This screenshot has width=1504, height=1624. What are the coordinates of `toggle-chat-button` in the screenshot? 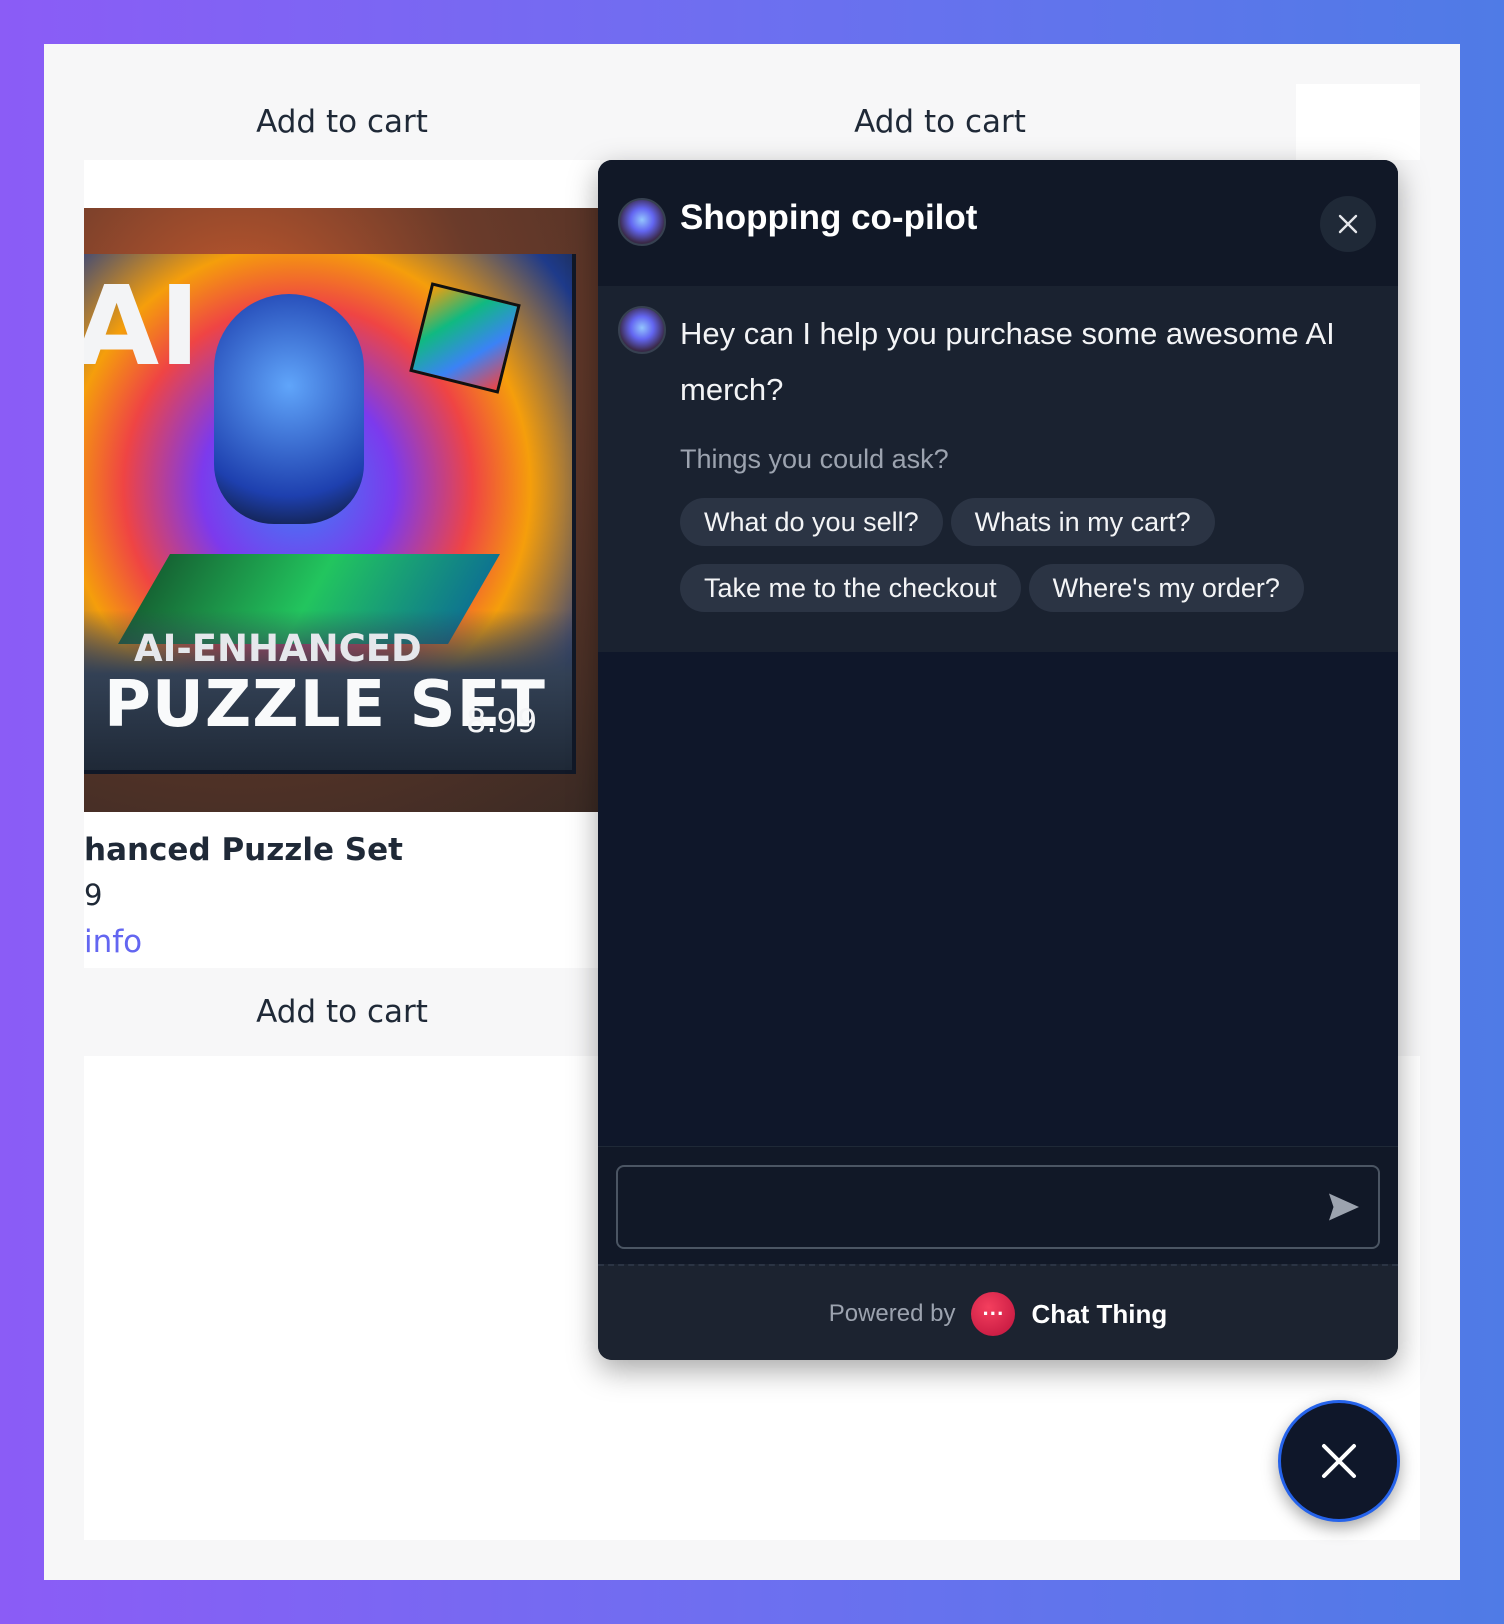 It's located at (1339, 1461).